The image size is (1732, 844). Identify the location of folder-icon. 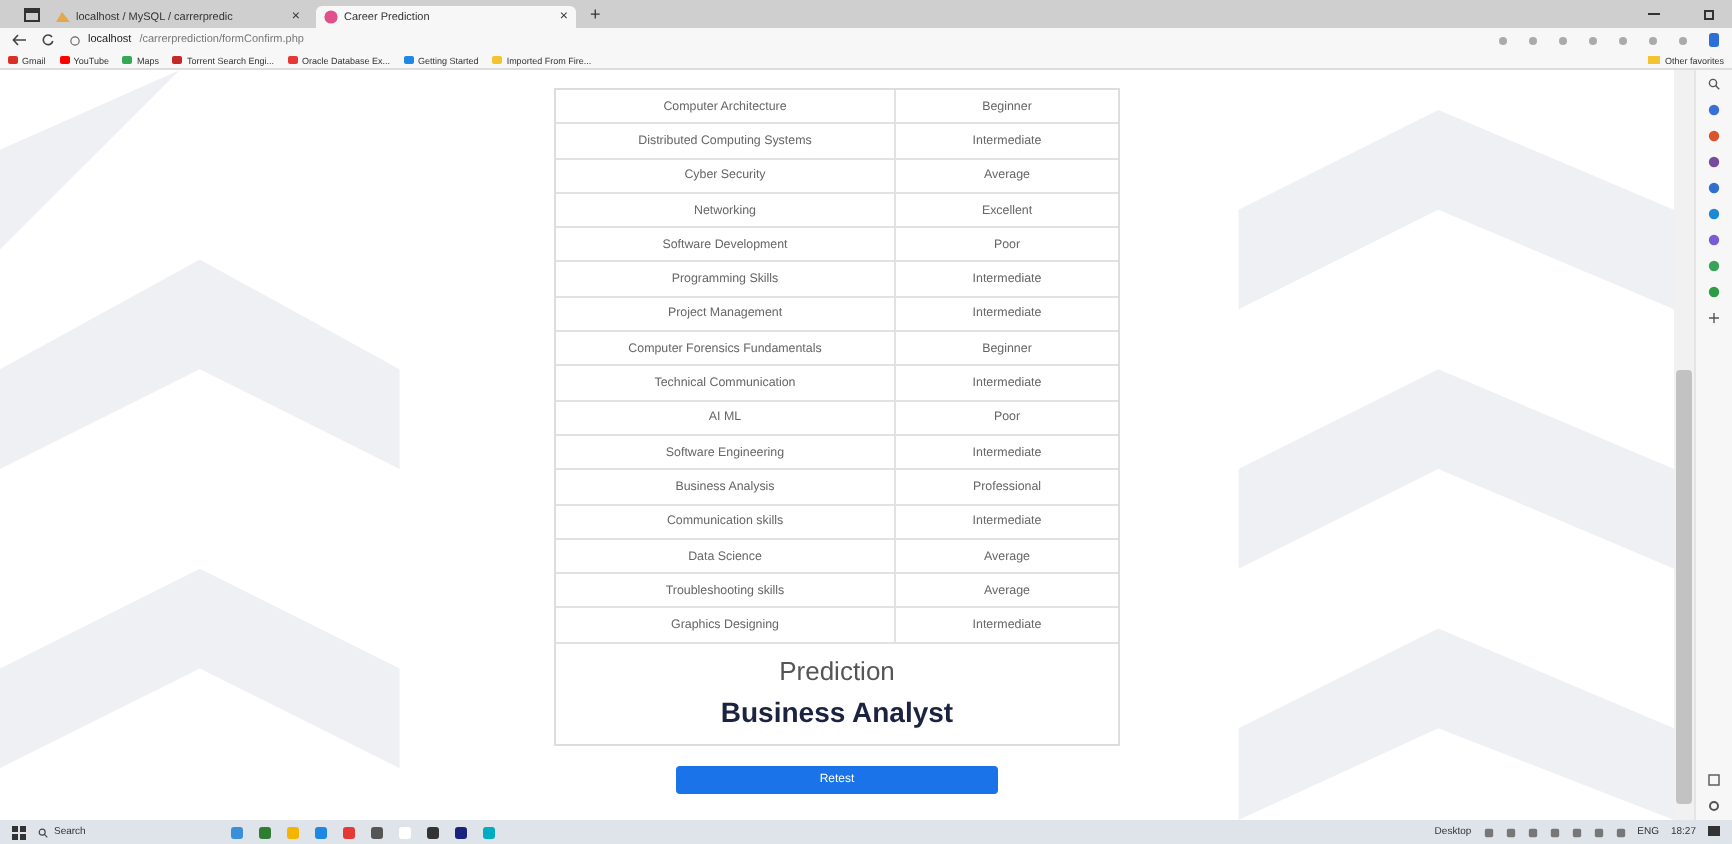
(1654, 60).